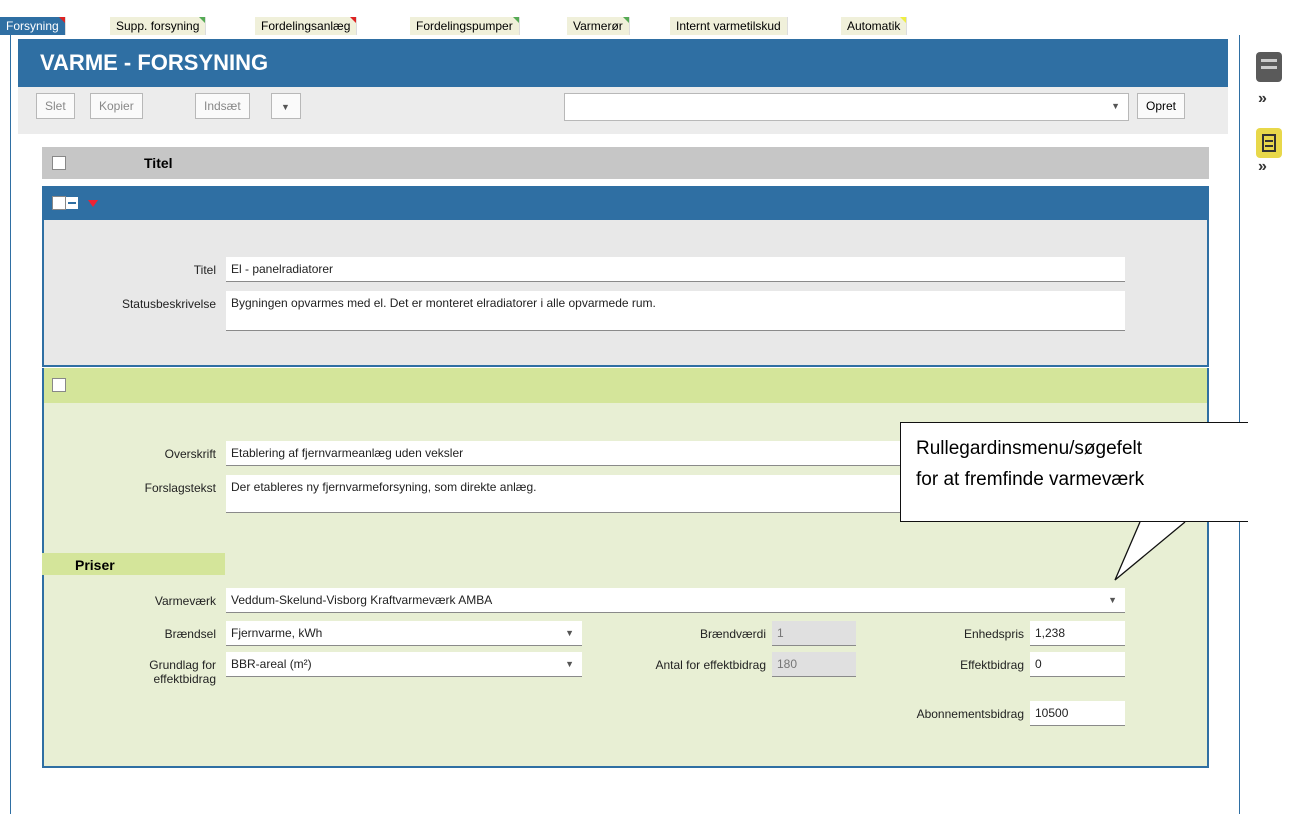 The height and width of the screenshot is (814, 1290). I want to click on grundlag-select: BBR-areal (m²) ▼, so click(404, 664).